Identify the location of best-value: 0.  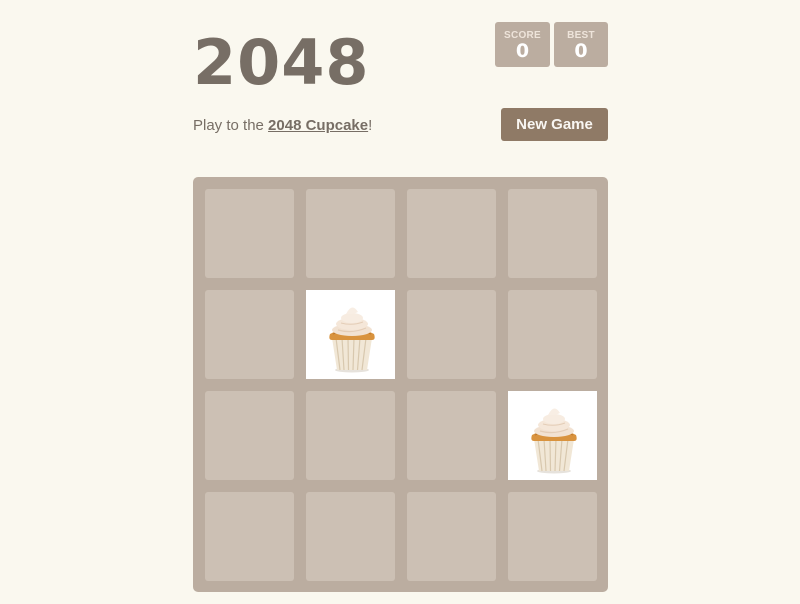
(581, 51).